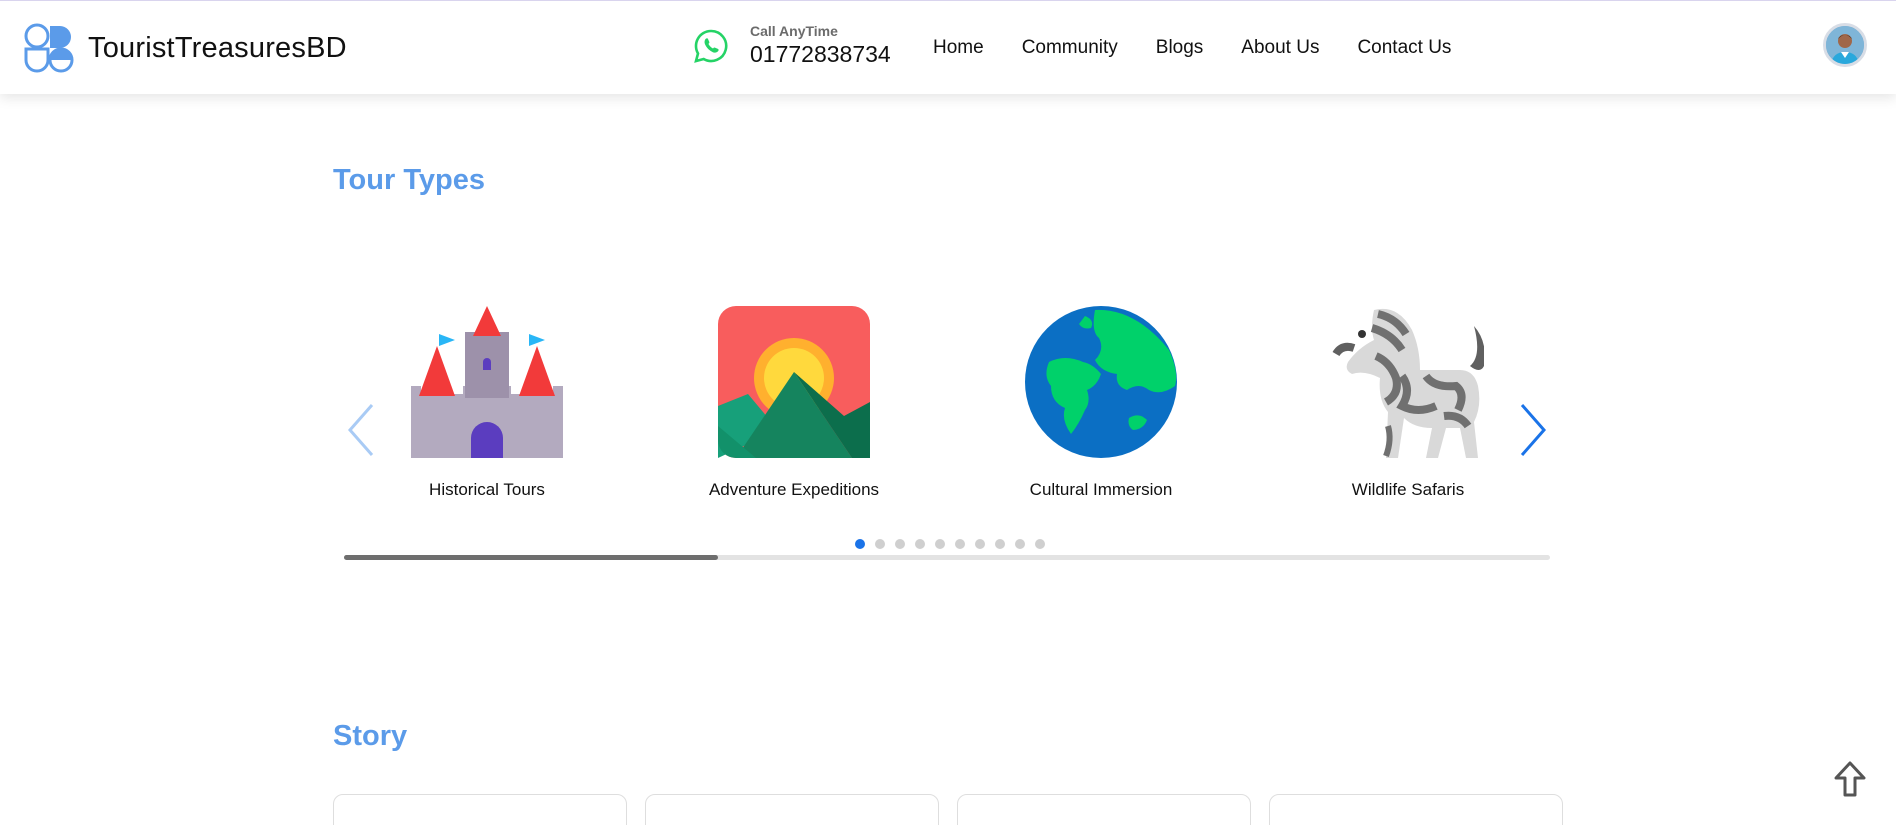  Describe the element at coordinates (820, 54) in the screenshot. I see `call-number: 01772838734` at that location.